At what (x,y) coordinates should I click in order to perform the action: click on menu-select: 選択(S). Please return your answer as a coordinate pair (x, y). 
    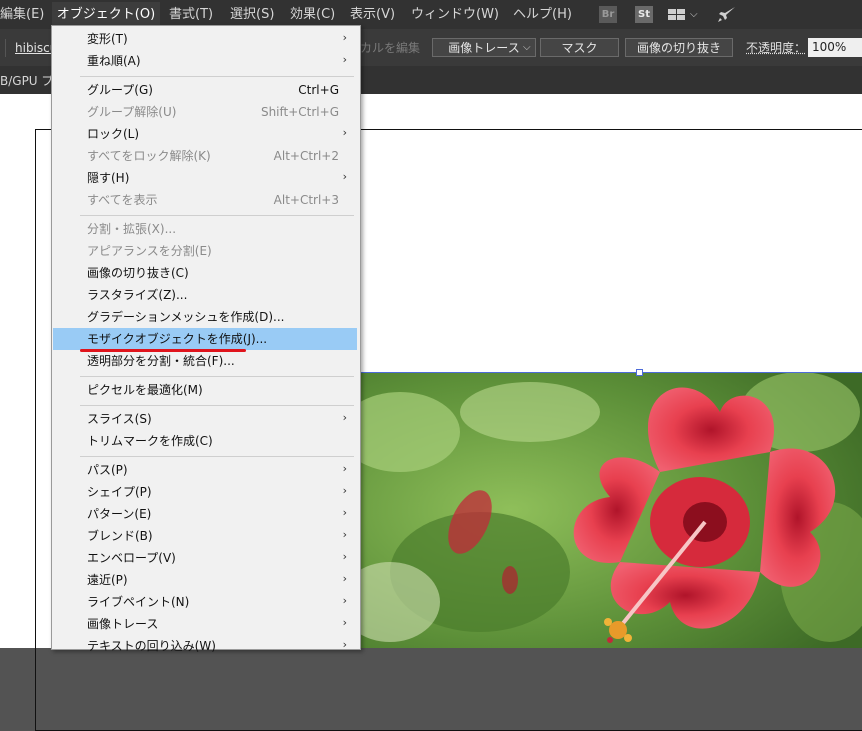
    Looking at the image, I should click on (252, 15).